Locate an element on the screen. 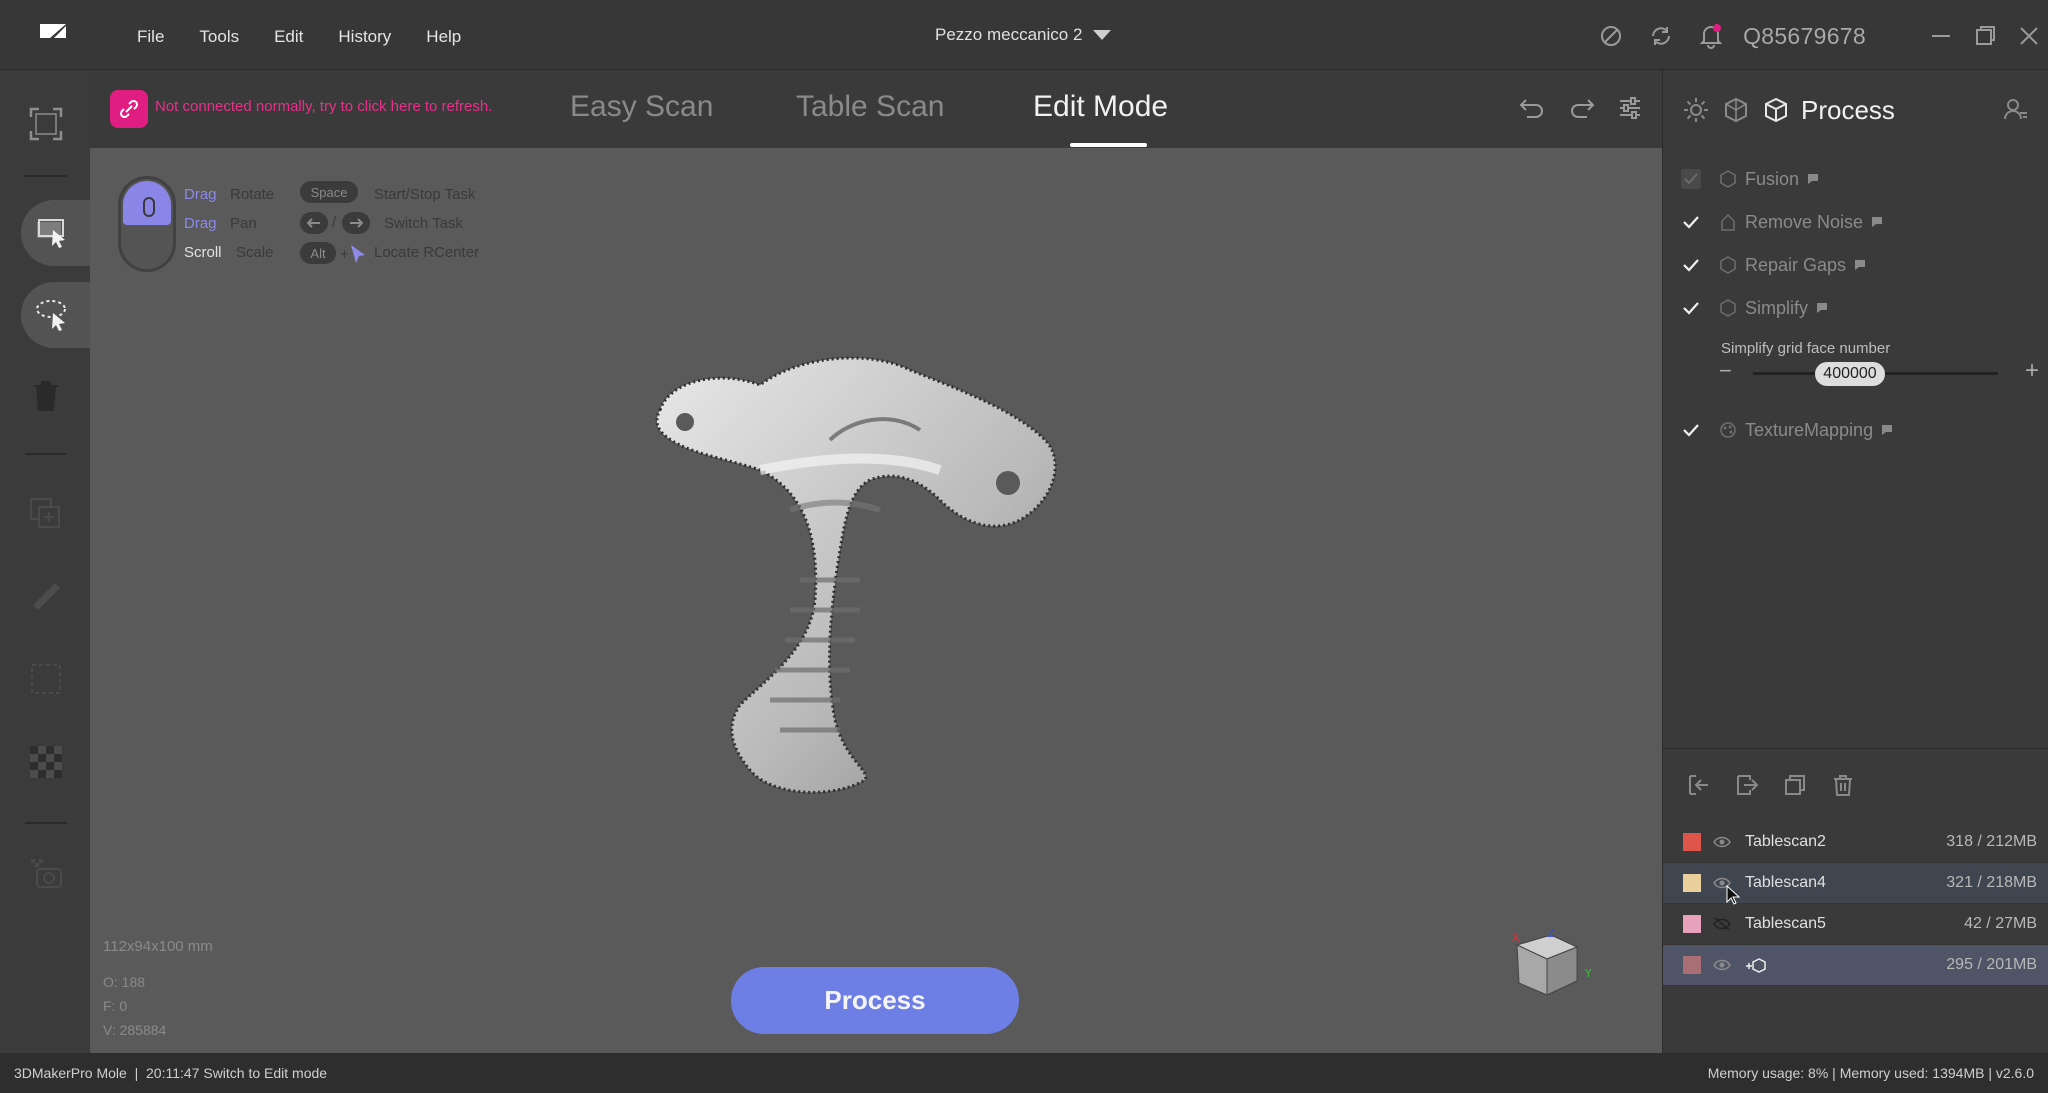 The image size is (2048, 1093). hint-slash: / is located at coordinates (334, 222).